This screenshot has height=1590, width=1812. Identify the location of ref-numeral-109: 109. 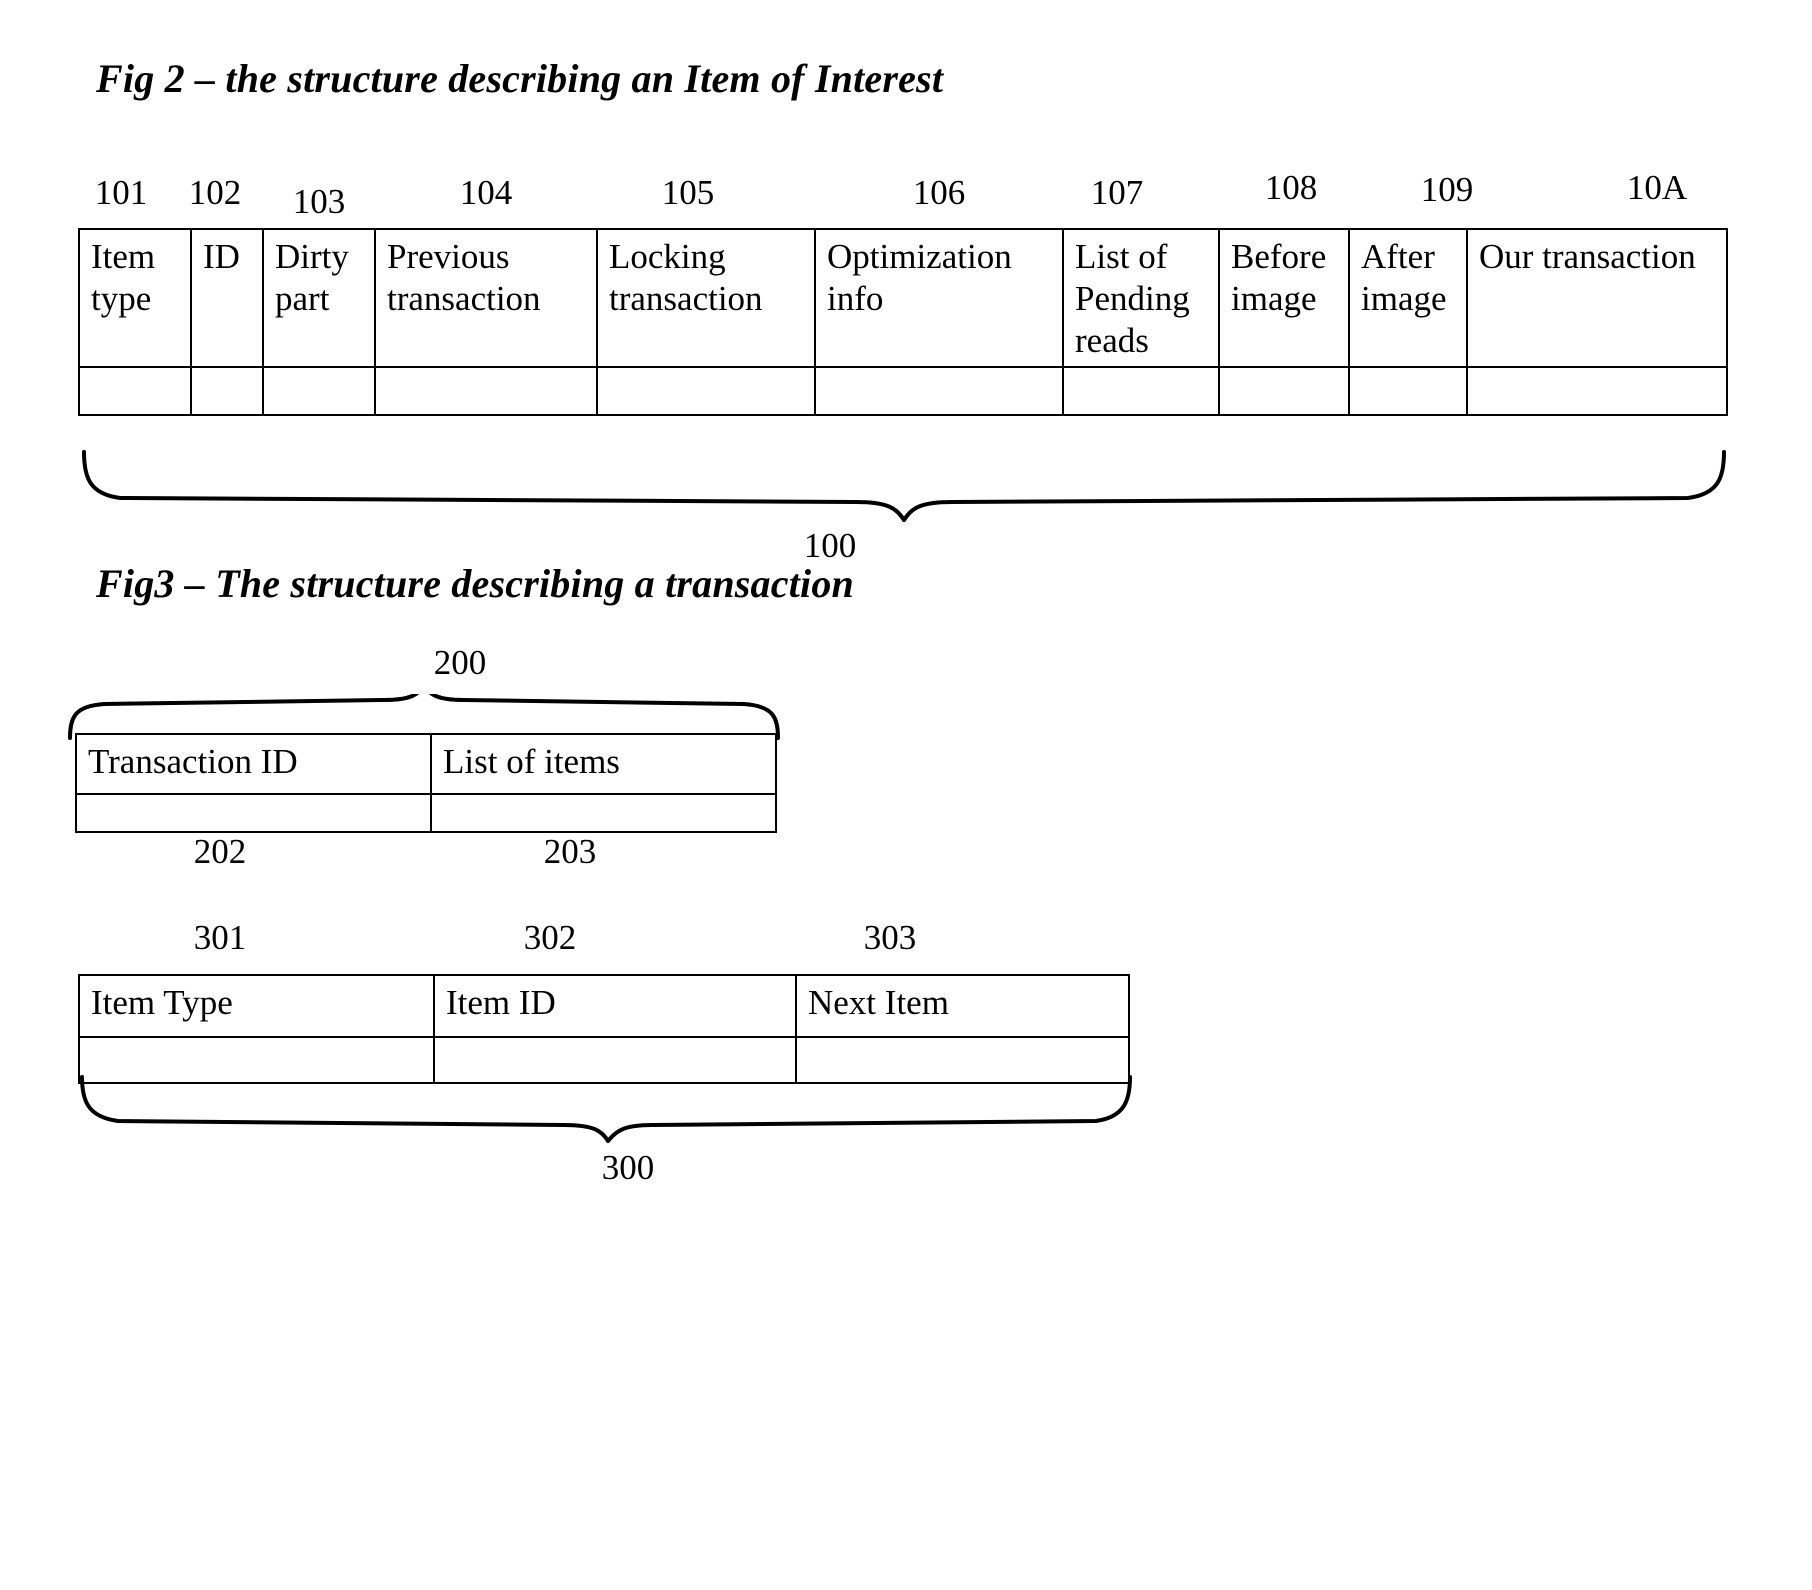
(1447, 189).